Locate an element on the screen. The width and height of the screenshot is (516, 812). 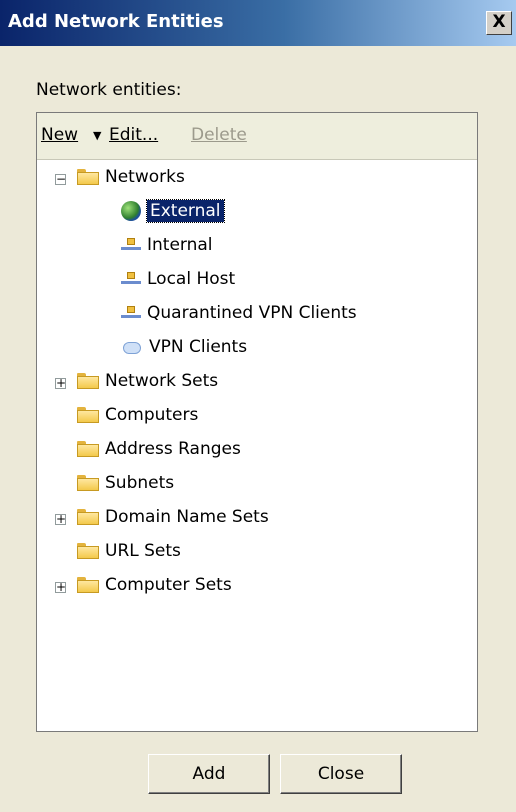
open-folder-icon is located at coordinates (88, 177).